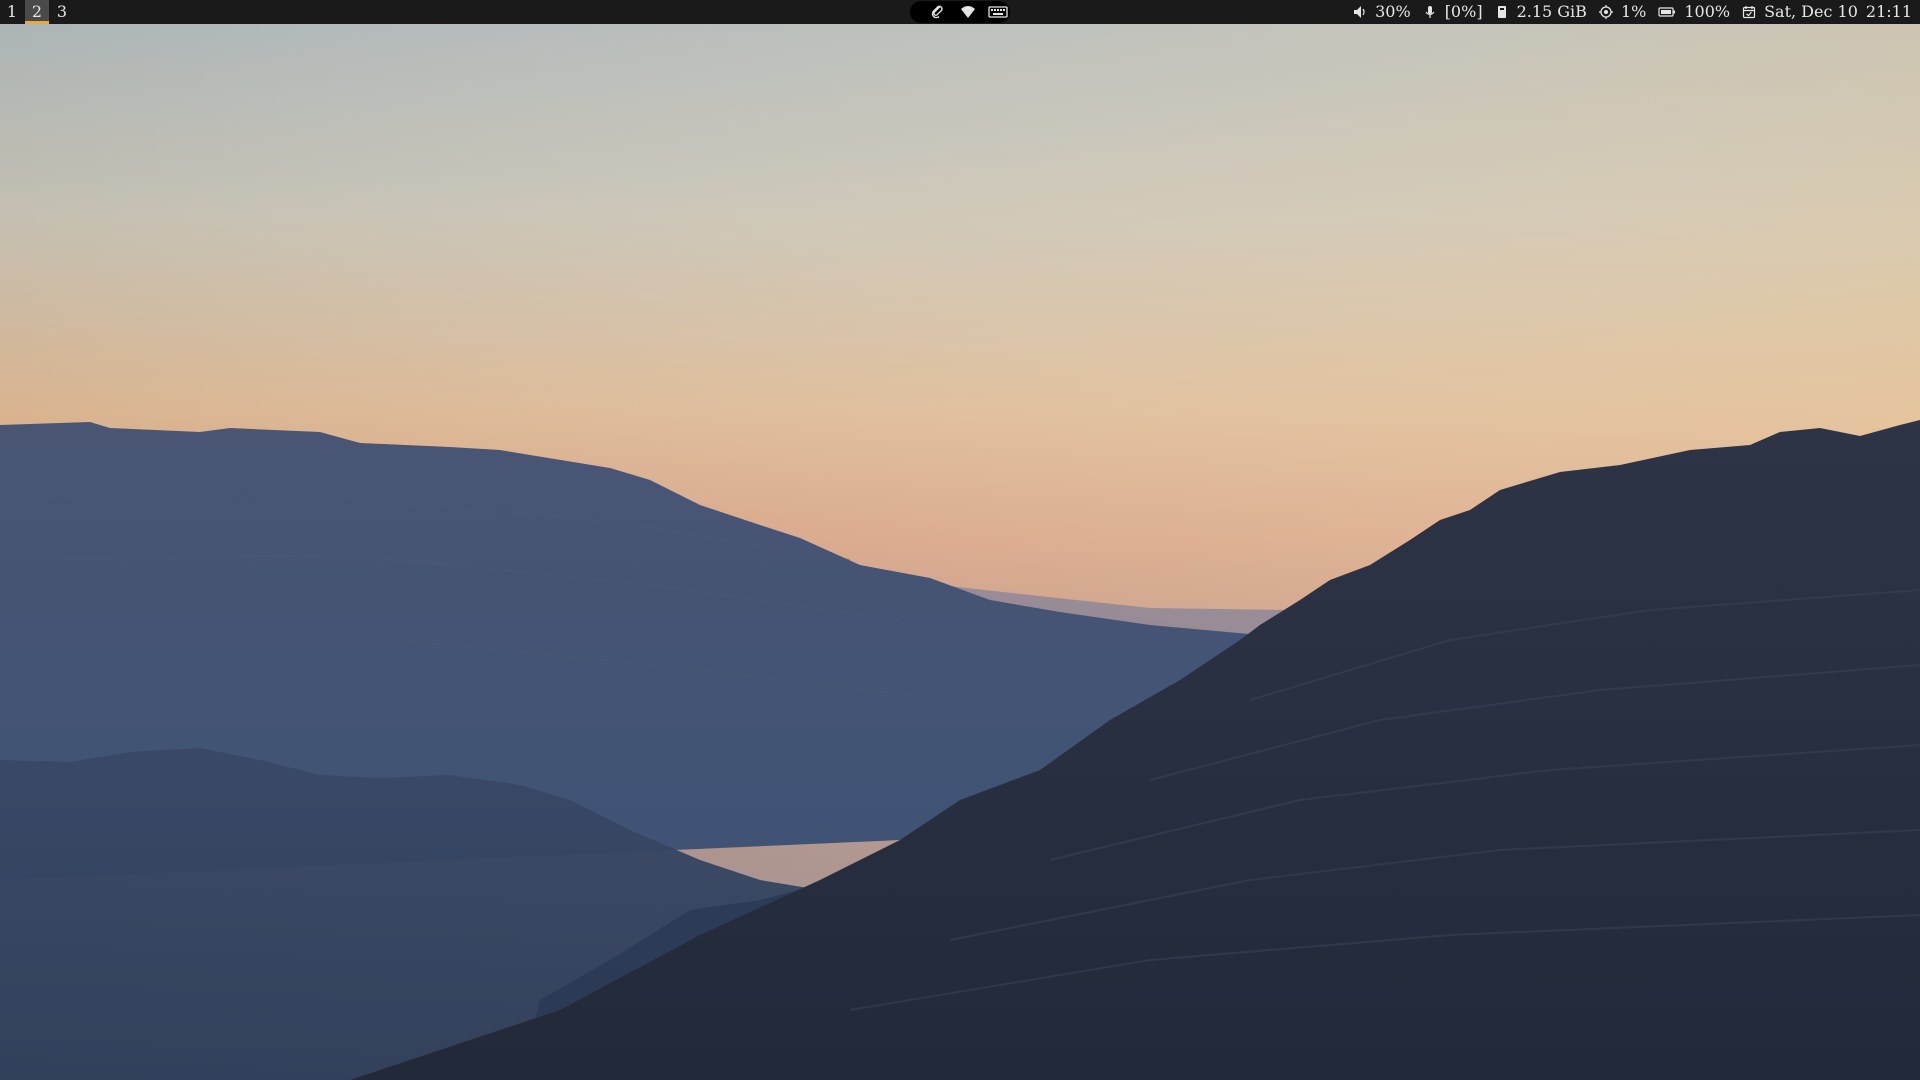 The width and height of the screenshot is (1920, 1080). What do you see at coordinates (1551, 11) in the screenshot?
I see `memory-usage: 2.15 GiB` at bounding box center [1551, 11].